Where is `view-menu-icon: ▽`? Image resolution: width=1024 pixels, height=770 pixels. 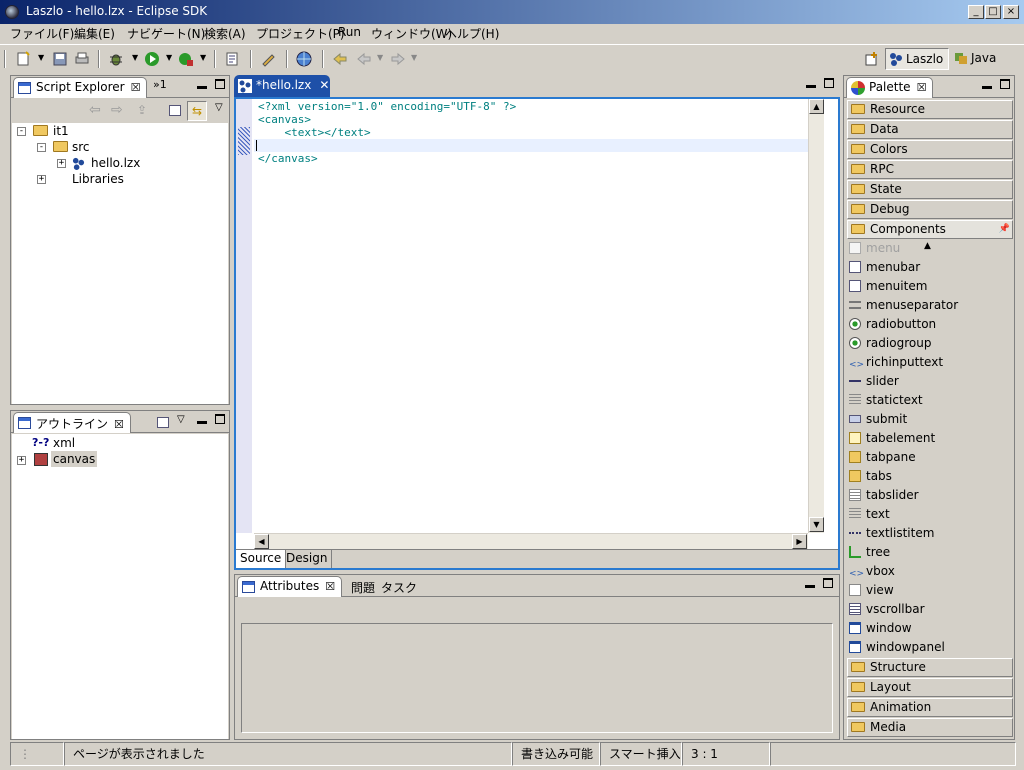 view-menu-icon: ▽ is located at coordinates (181, 420).